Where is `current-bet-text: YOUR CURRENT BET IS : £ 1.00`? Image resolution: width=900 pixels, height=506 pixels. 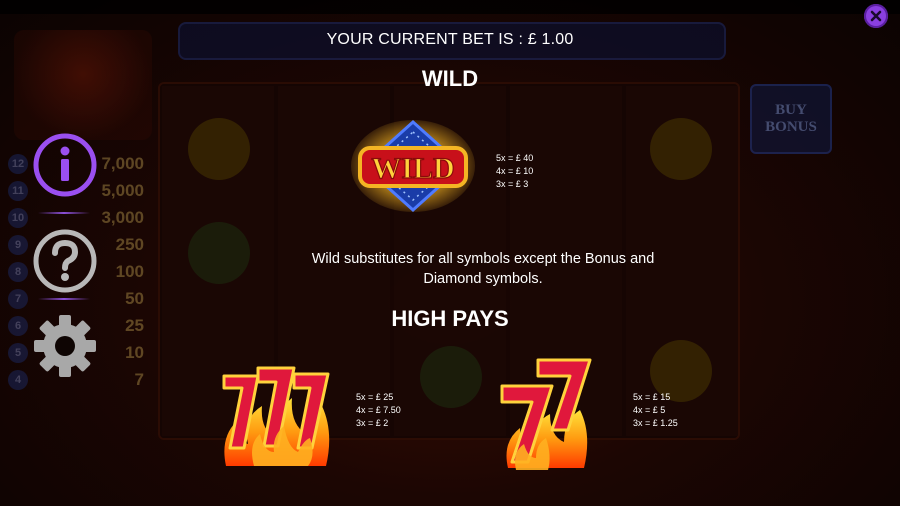 current-bet-text: YOUR CURRENT BET IS : £ 1.00 is located at coordinates (450, 39).